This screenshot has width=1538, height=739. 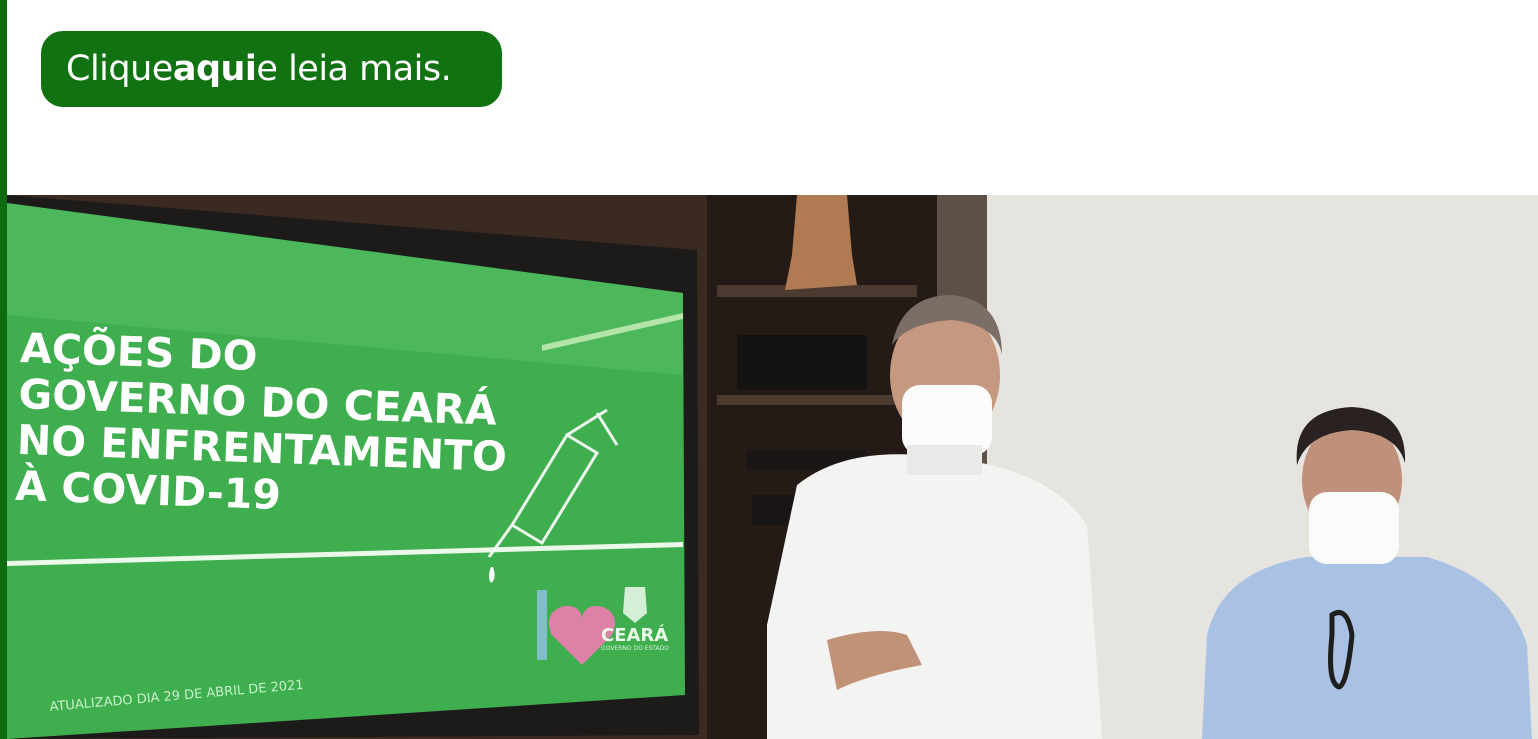 I want to click on cta-suffix: e leia mais., so click(x=354, y=69).